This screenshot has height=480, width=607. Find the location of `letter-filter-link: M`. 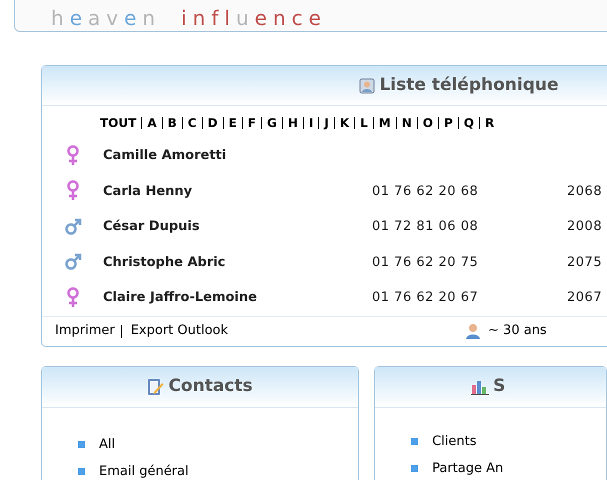

letter-filter-link: M is located at coordinates (384, 123).